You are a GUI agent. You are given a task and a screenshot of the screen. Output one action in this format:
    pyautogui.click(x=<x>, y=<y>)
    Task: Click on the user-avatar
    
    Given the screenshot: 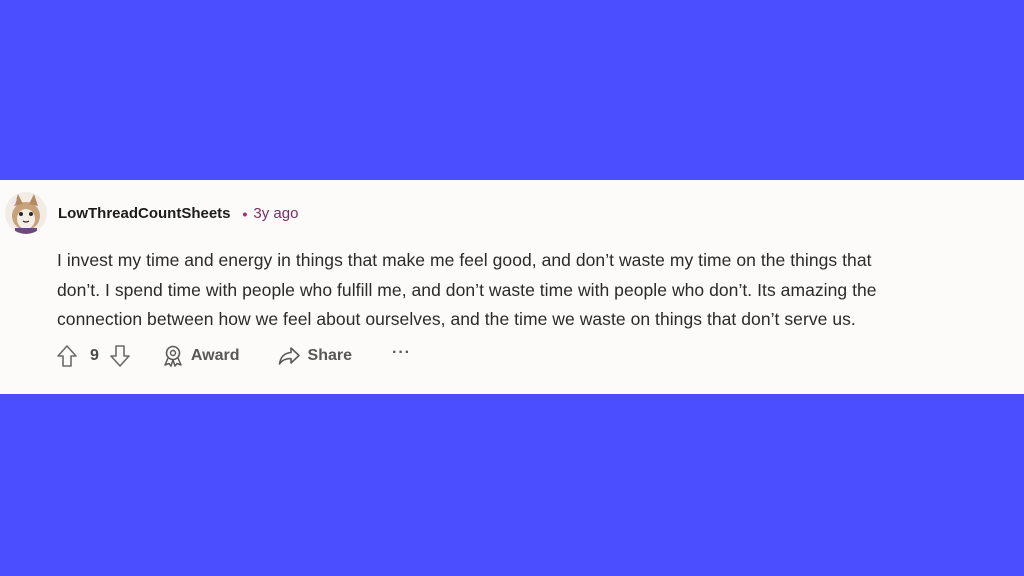 What is the action you would take?
    pyautogui.click(x=26, y=213)
    